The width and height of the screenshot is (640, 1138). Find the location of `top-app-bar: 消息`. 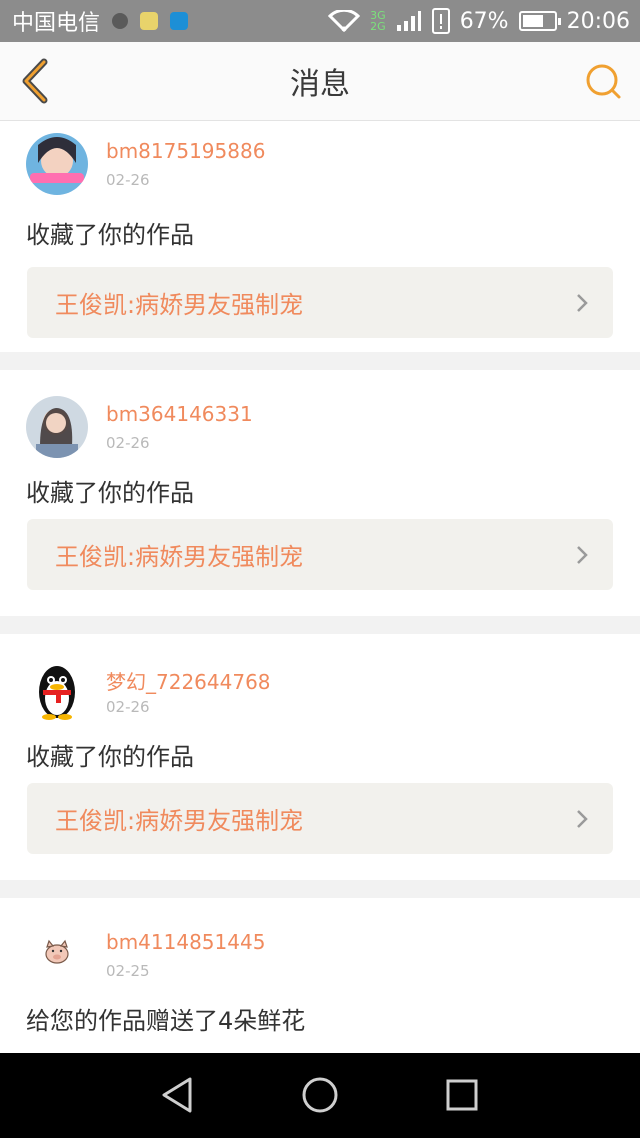

top-app-bar: 消息 is located at coordinates (320, 81).